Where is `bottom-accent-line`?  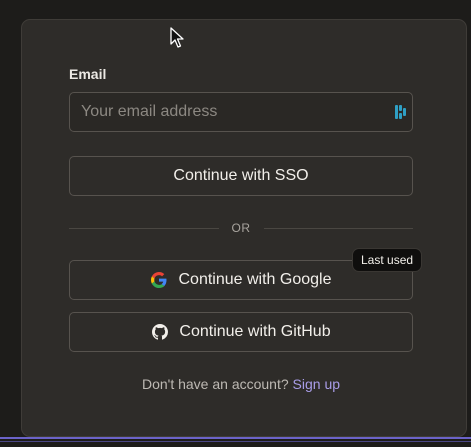
bottom-accent-line is located at coordinates (235, 438).